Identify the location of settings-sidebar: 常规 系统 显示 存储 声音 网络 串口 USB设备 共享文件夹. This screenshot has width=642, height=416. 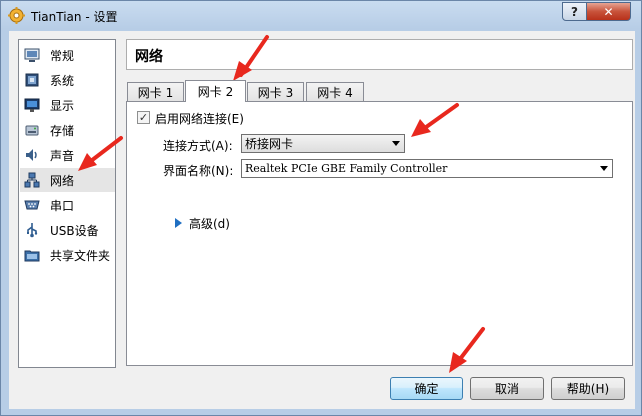
(67, 203).